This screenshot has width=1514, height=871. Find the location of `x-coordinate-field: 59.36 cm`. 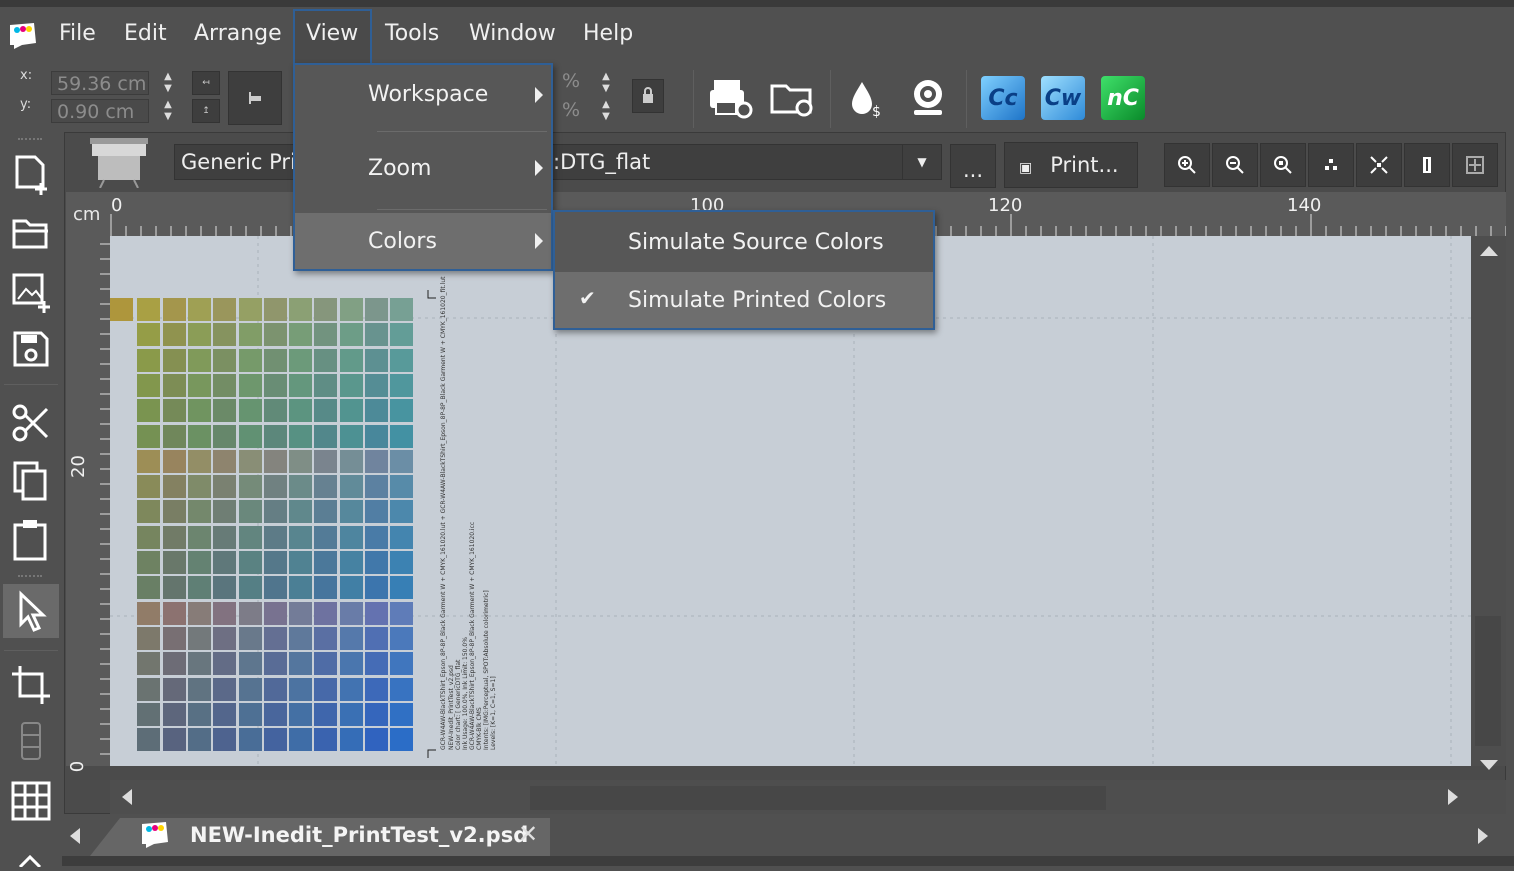

x-coordinate-field: 59.36 cm is located at coordinates (100, 83).